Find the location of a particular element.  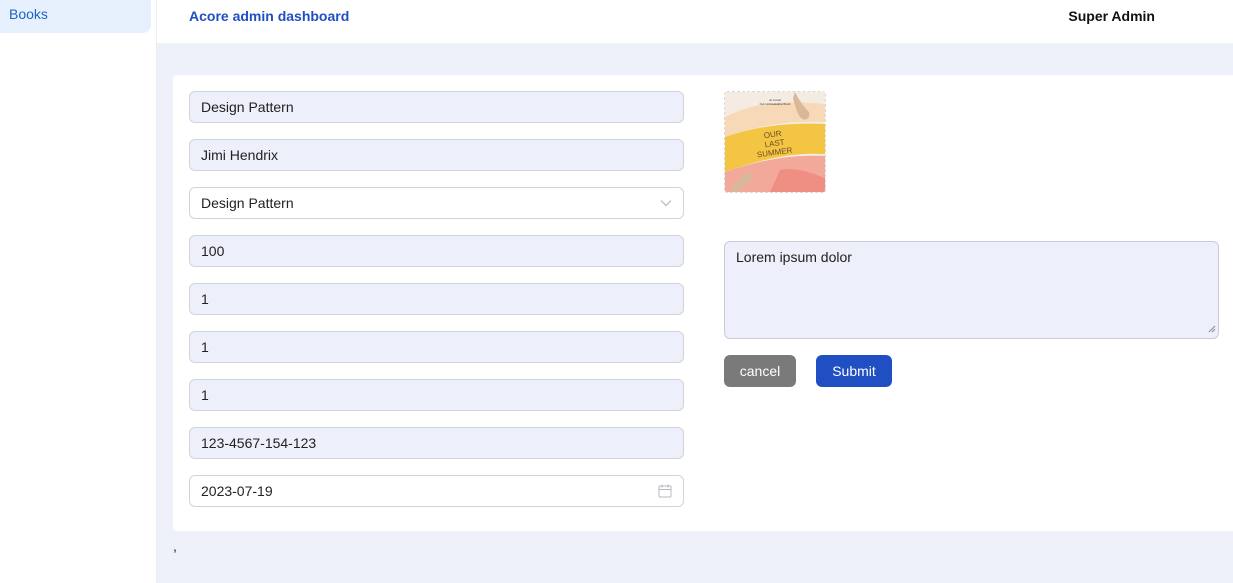

title-input-value: Design Pattern is located at coordinates (247, 107).